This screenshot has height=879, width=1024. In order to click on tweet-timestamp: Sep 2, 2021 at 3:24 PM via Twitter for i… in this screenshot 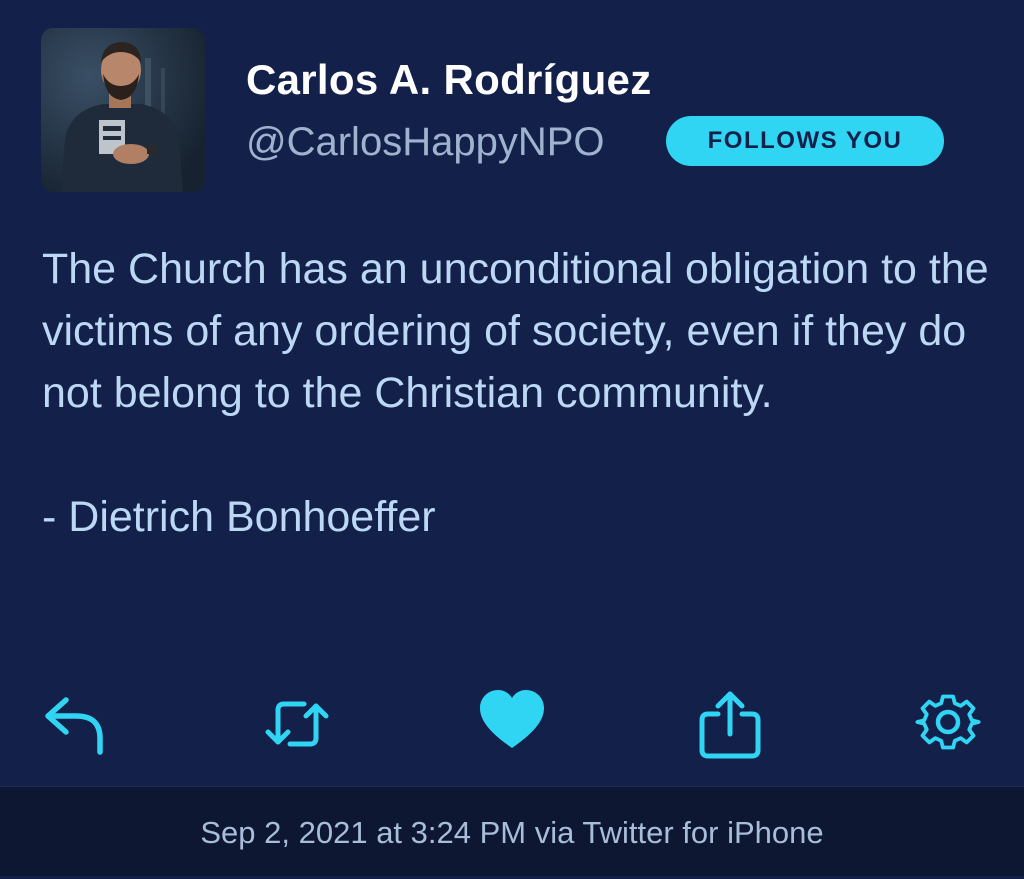, I will do `click(512, 832)`.